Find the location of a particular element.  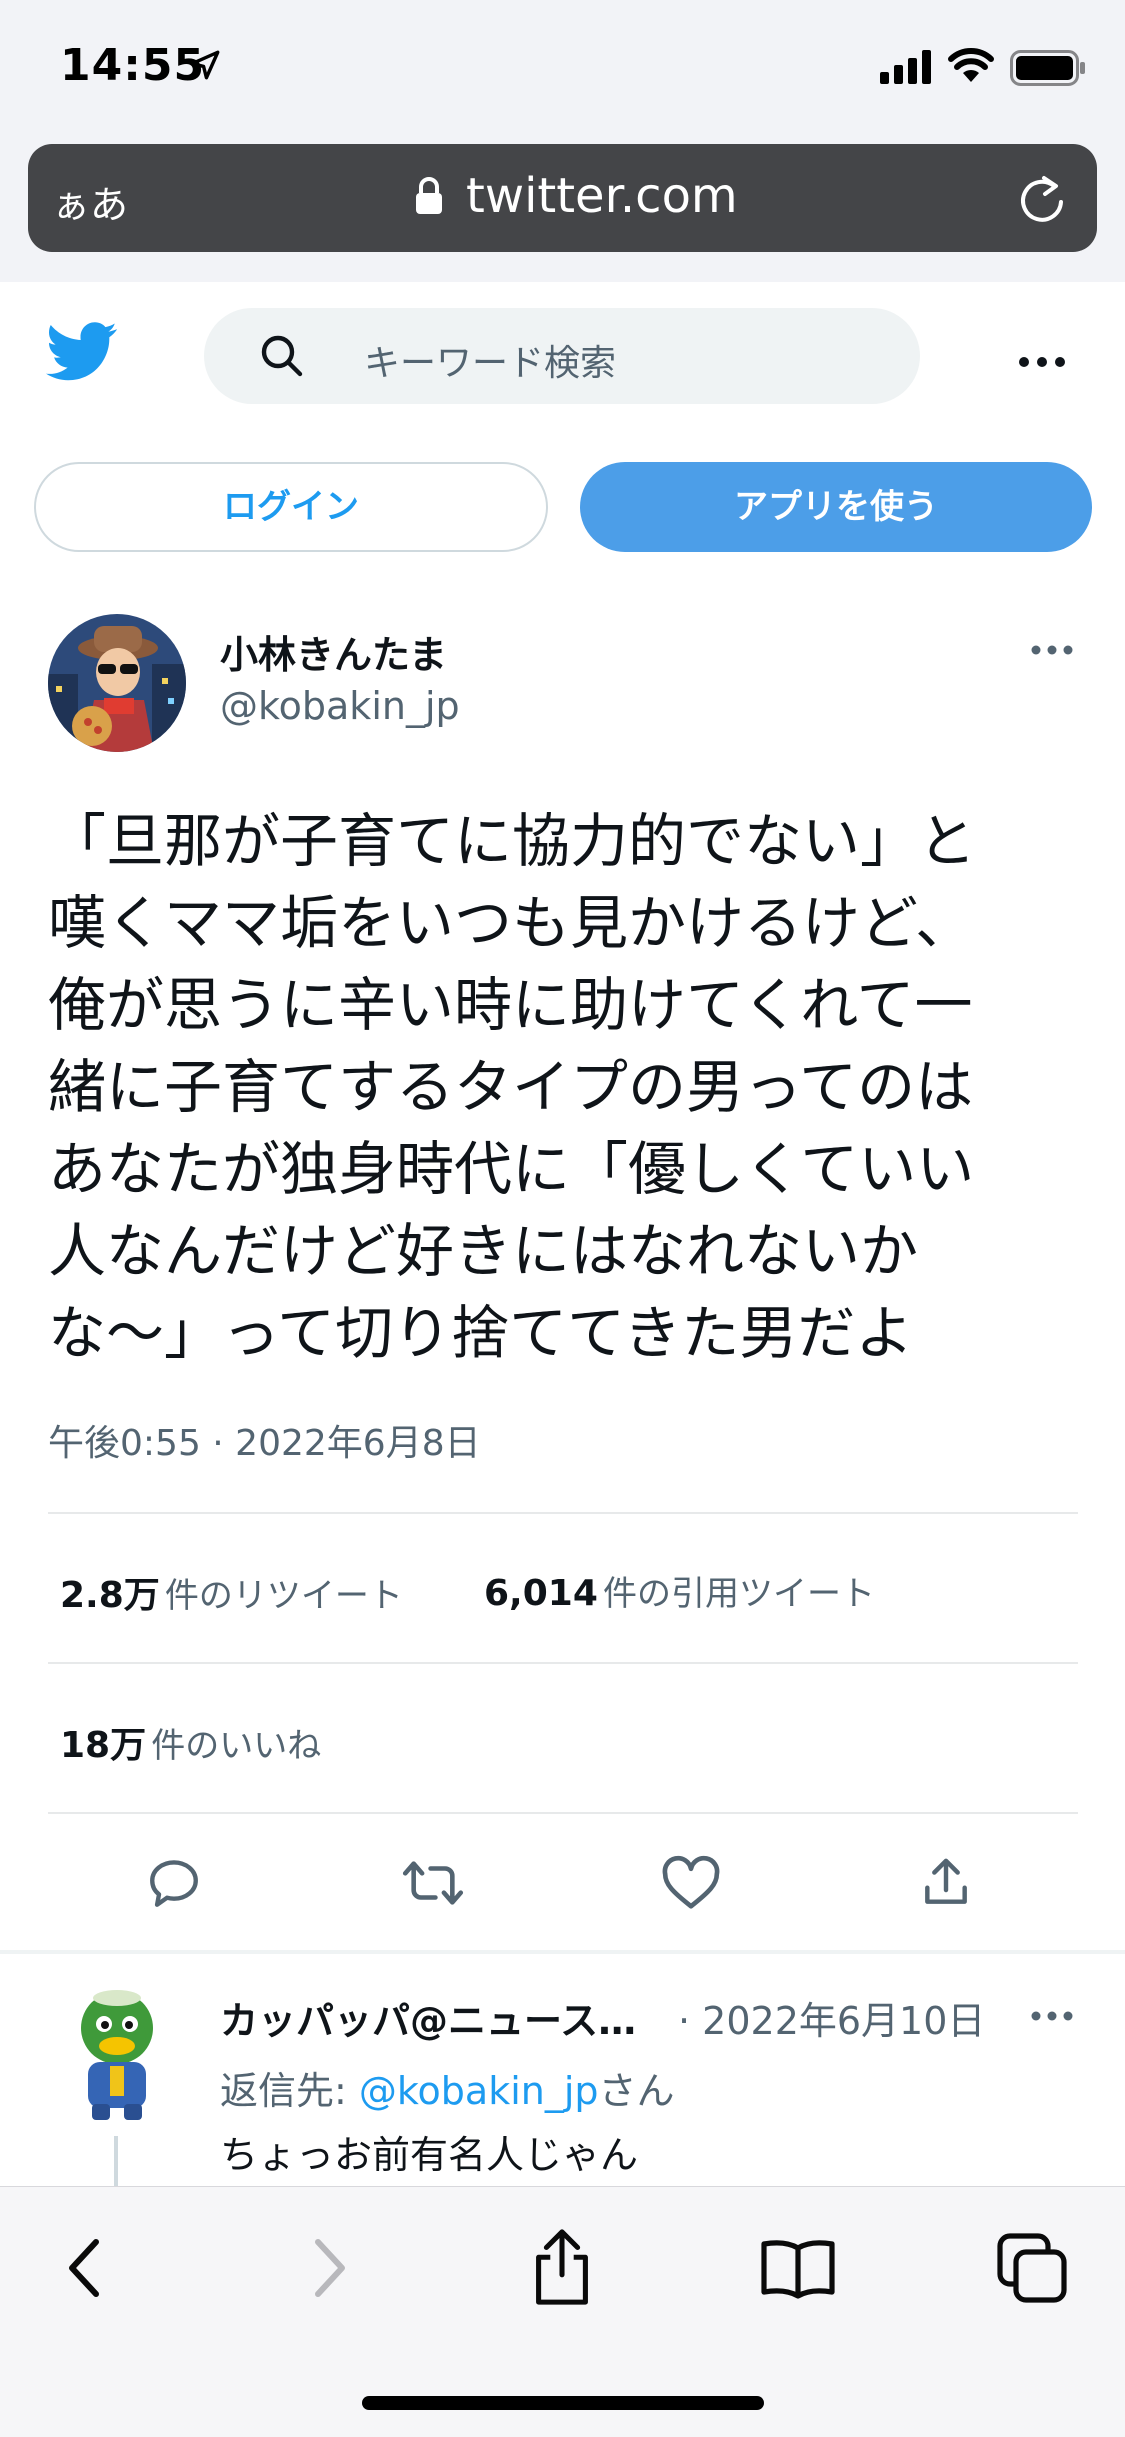

lock-icon is located at coordinates (429, 195).